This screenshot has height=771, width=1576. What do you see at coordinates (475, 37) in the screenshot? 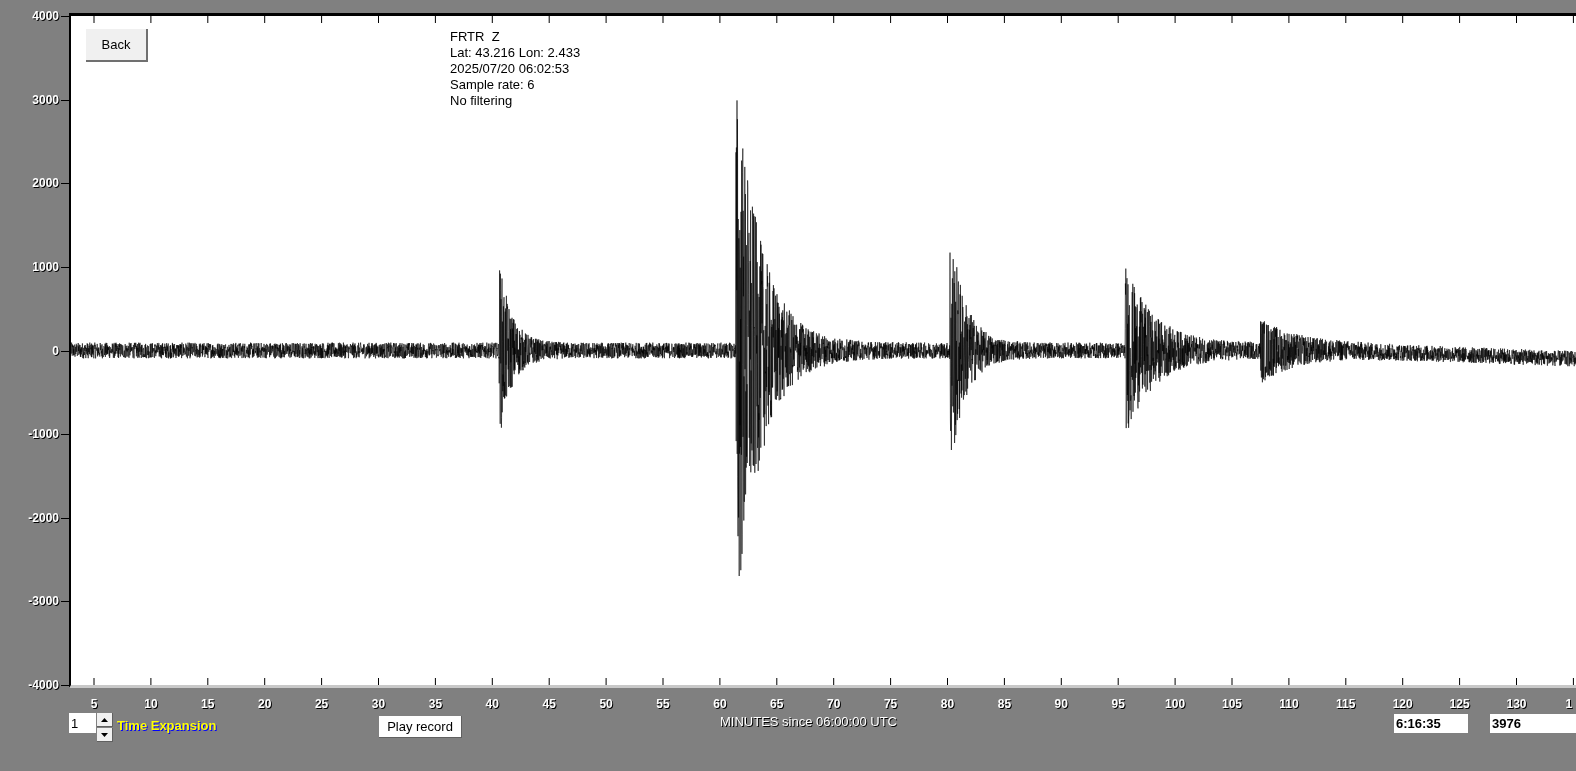
I see `station-info-text: FRTR Z` at bounding box center [475, 37].